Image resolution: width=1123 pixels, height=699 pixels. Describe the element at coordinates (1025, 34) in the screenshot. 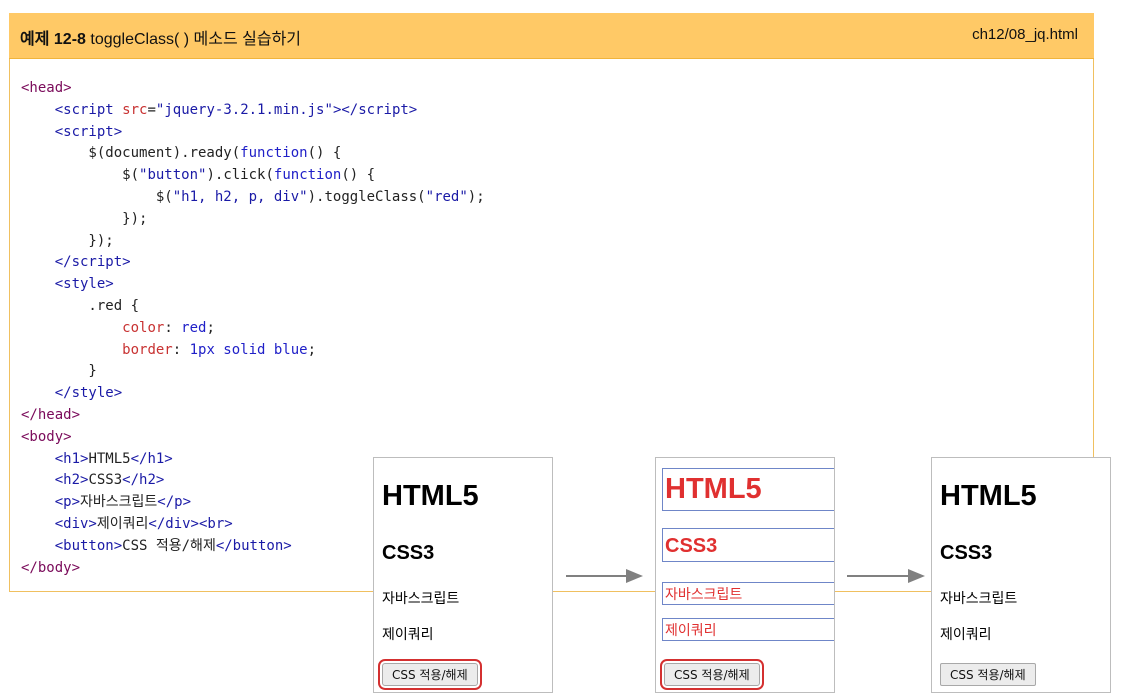

I see `file-name: ch12/08_jq.html` at that location.